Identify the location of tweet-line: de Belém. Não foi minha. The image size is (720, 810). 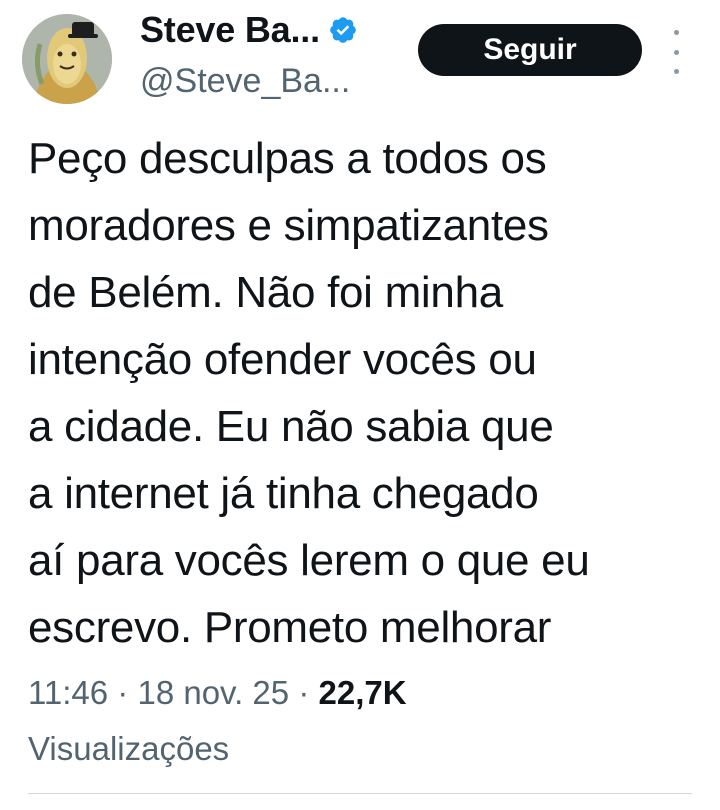
(265, 292).